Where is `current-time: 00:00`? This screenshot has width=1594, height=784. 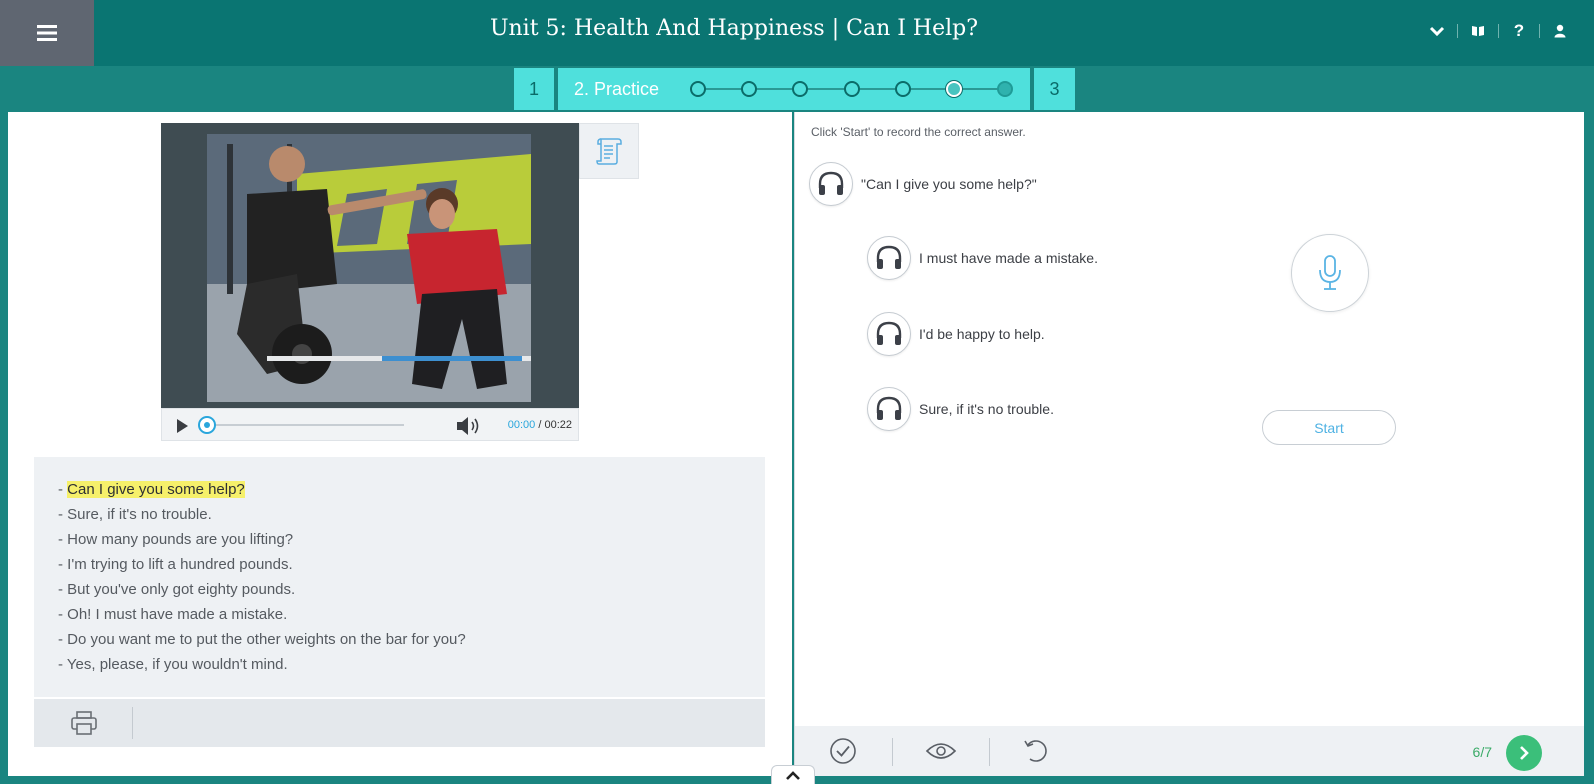 current-time: 00:00 is located at coordinates (521, 425).